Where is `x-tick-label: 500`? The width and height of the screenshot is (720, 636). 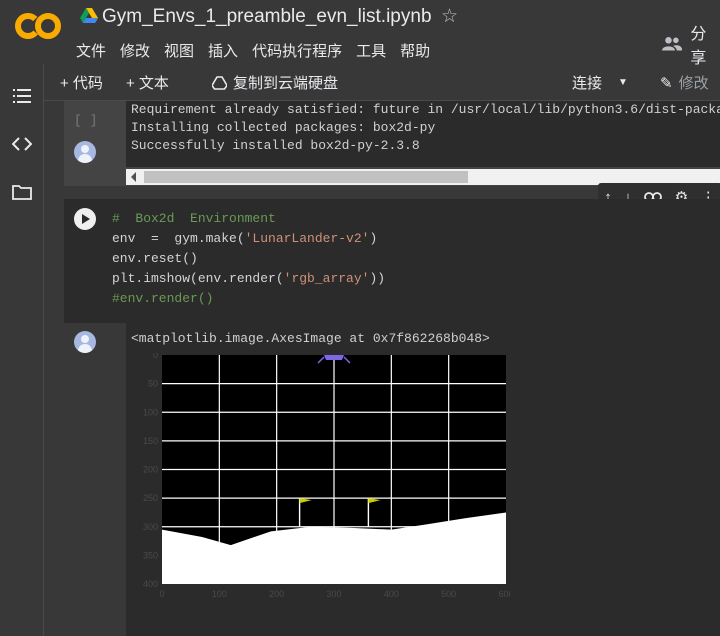
x-tick-label: 500 is located at coordinates (448, 594).